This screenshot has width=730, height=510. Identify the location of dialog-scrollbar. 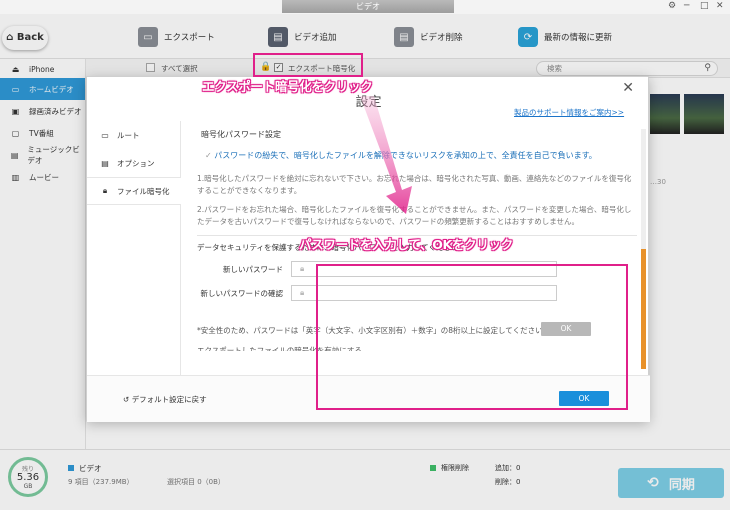
(643, 249).